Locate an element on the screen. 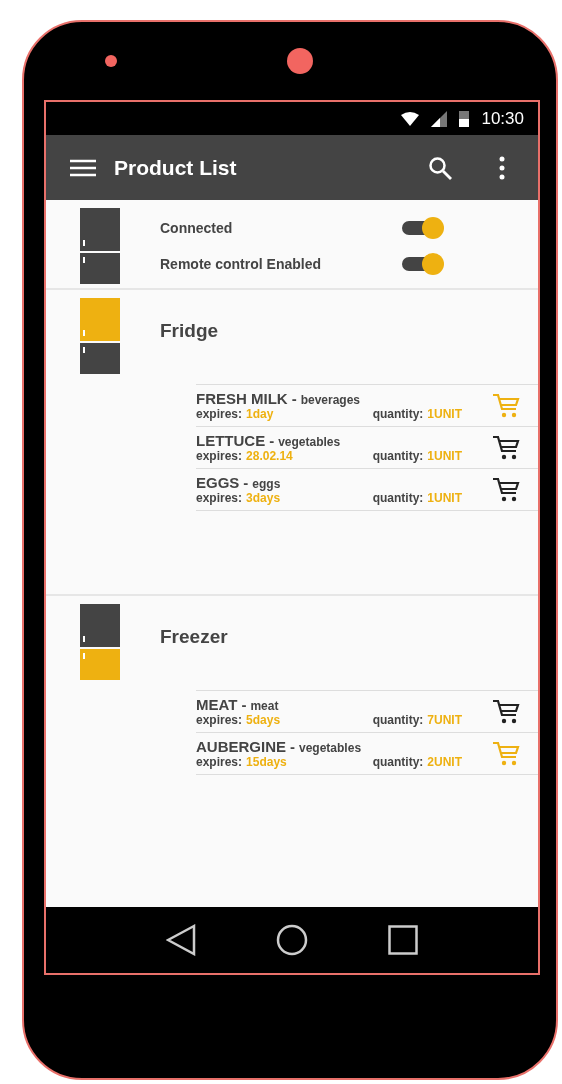 This screenshot has height=1084, width=562. quantity-value: 7UNIT is located at coordinates (444, 720).